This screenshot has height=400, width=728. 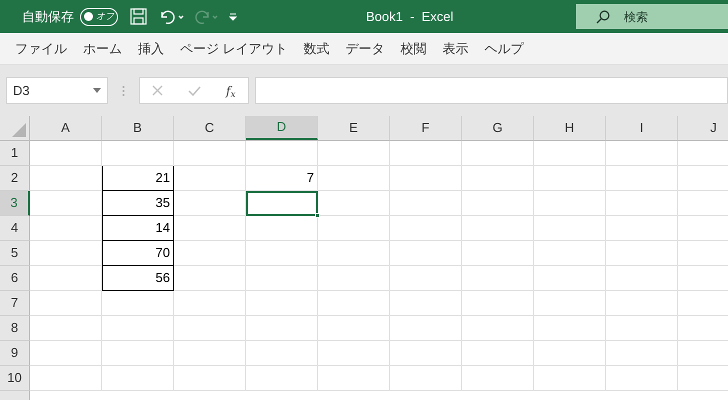 I want to click on cell: 70, so click(x=138, y=253).